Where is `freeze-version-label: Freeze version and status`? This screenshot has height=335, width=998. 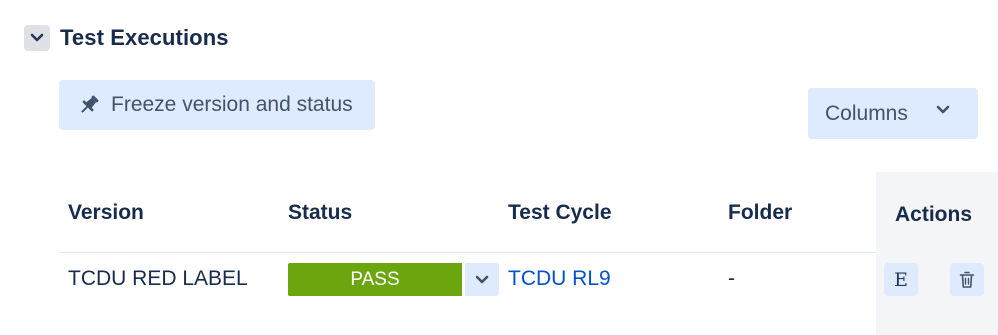
freeze-version-label: Freeze version and status is located at coordinates (232, 104).